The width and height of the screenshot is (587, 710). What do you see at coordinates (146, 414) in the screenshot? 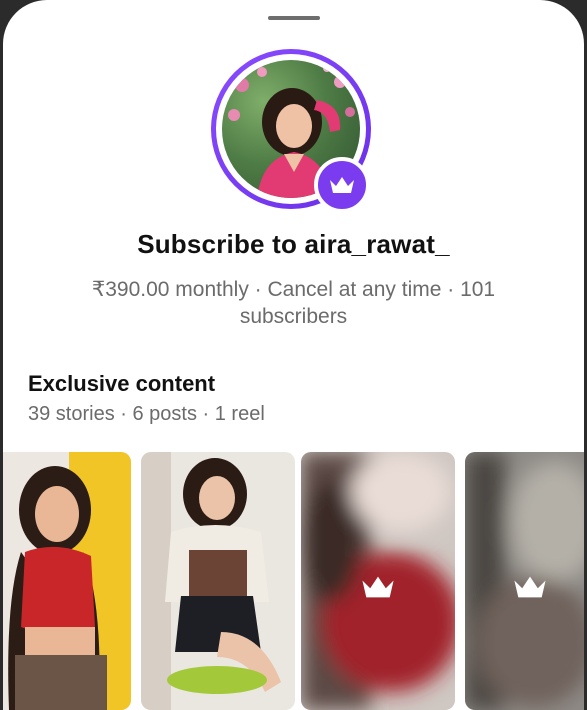
I see `exclusive-content-summary: 39 stories · 6 posts · 1 reel` at bounding box center [146, 414].